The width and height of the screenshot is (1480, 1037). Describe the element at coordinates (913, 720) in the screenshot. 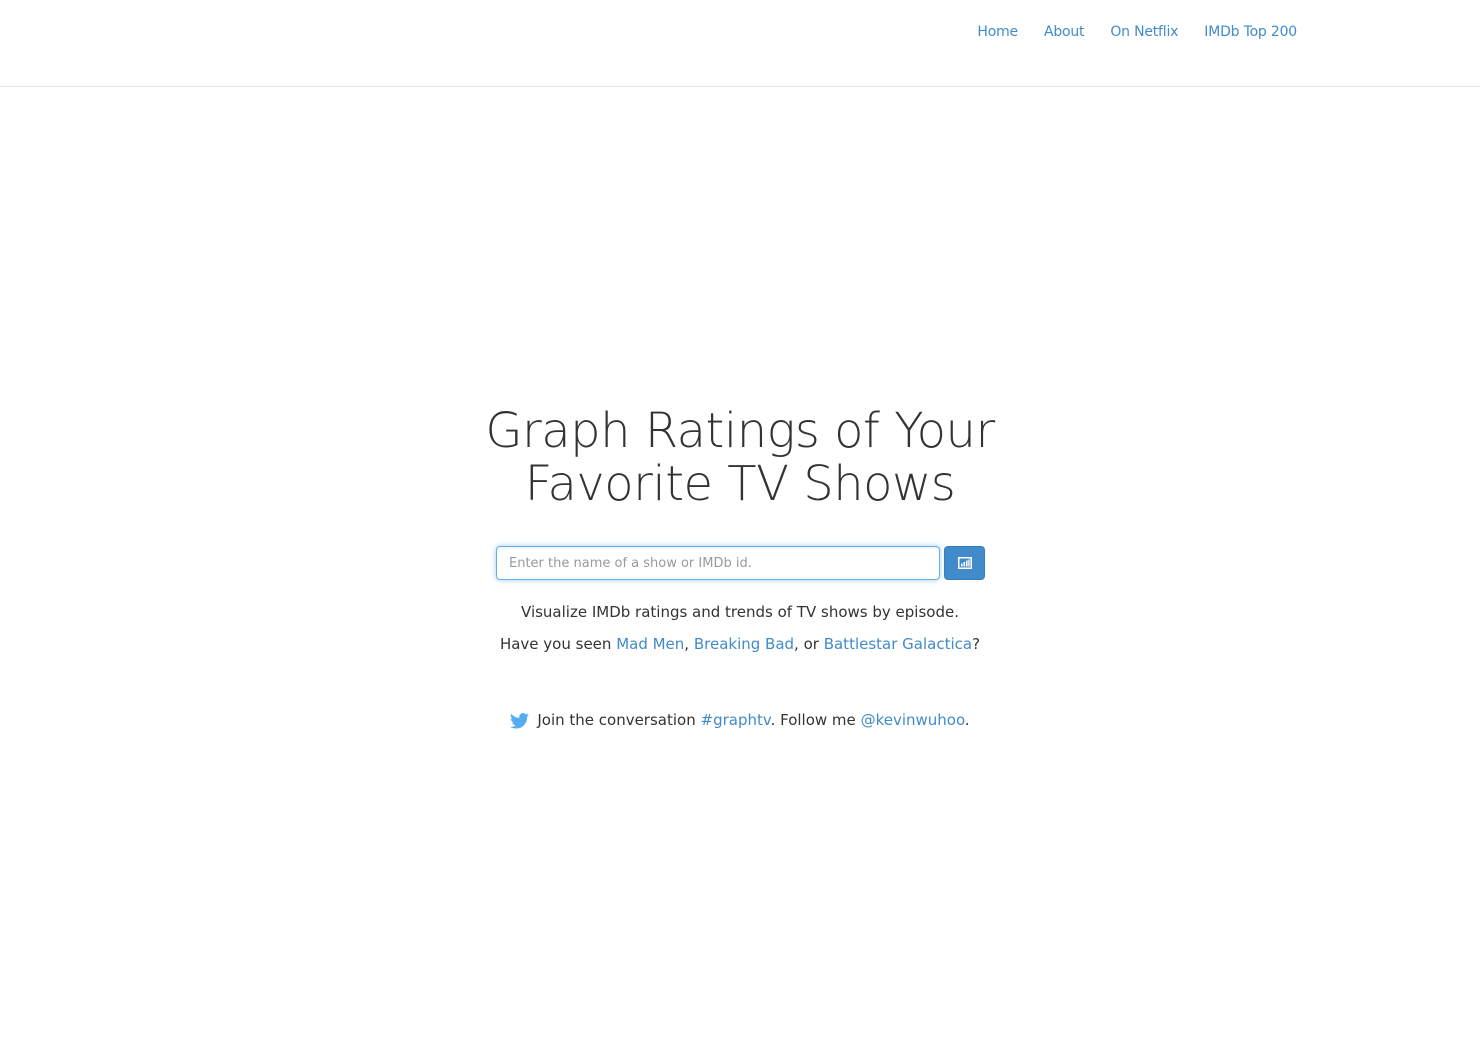

I see `twitter-handle-link: @kevinwuhoo` at that location.